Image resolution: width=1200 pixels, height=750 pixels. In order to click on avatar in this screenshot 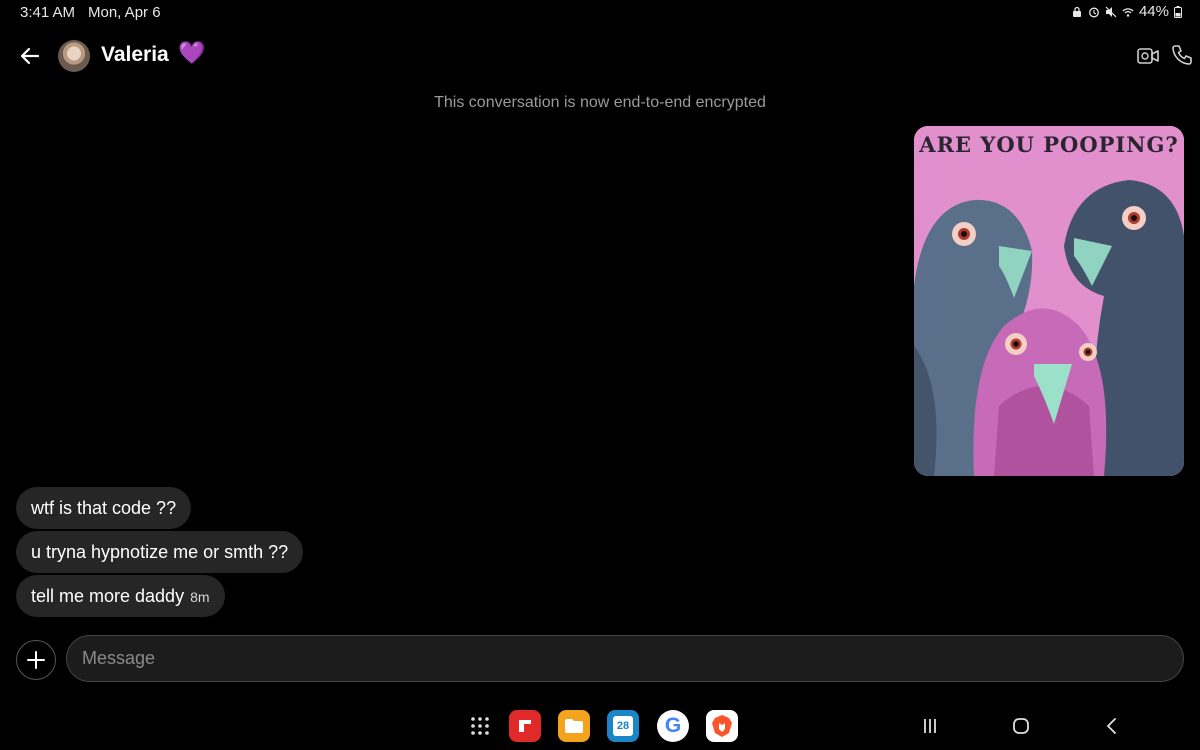, I will do `click(74, 56)`.